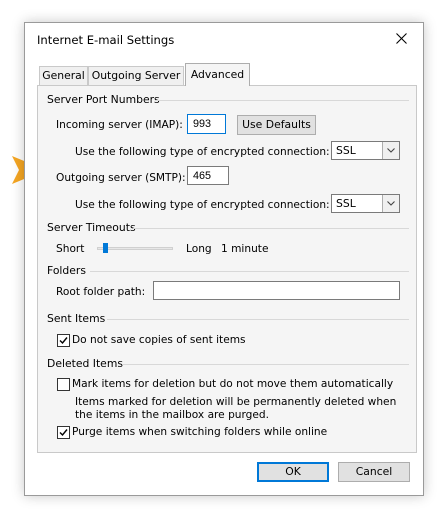 The width and height of the screenshot is (447, 518). I want to click on group-heading: Deleted Items, so click(85, 363).